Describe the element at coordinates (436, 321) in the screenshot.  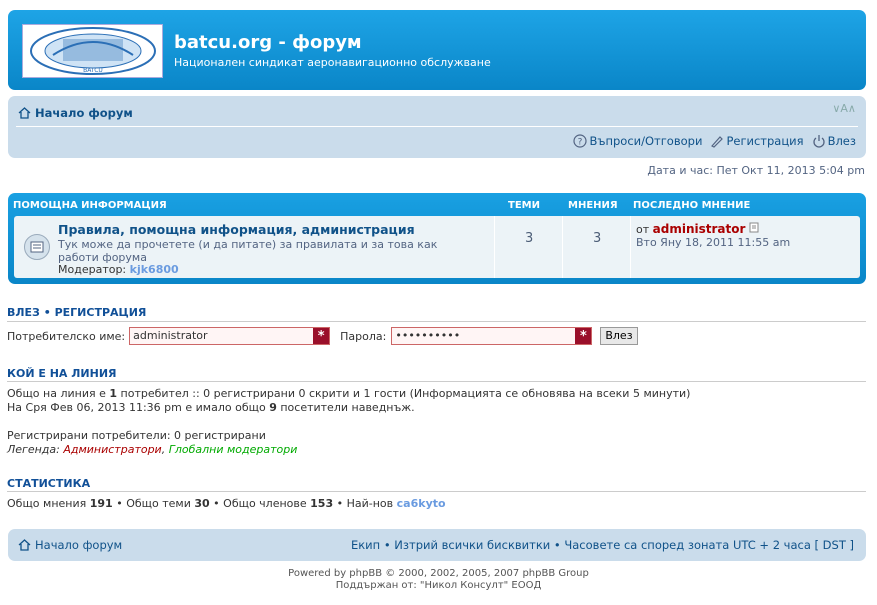
I see `login-divider` at that location.